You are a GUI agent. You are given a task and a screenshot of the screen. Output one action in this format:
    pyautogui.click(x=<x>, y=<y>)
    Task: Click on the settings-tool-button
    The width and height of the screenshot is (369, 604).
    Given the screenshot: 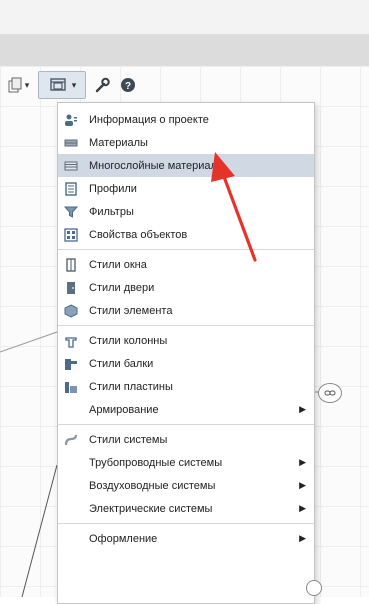 What is the action you would take?
    pyautogui.click(x=102, y=85)
    